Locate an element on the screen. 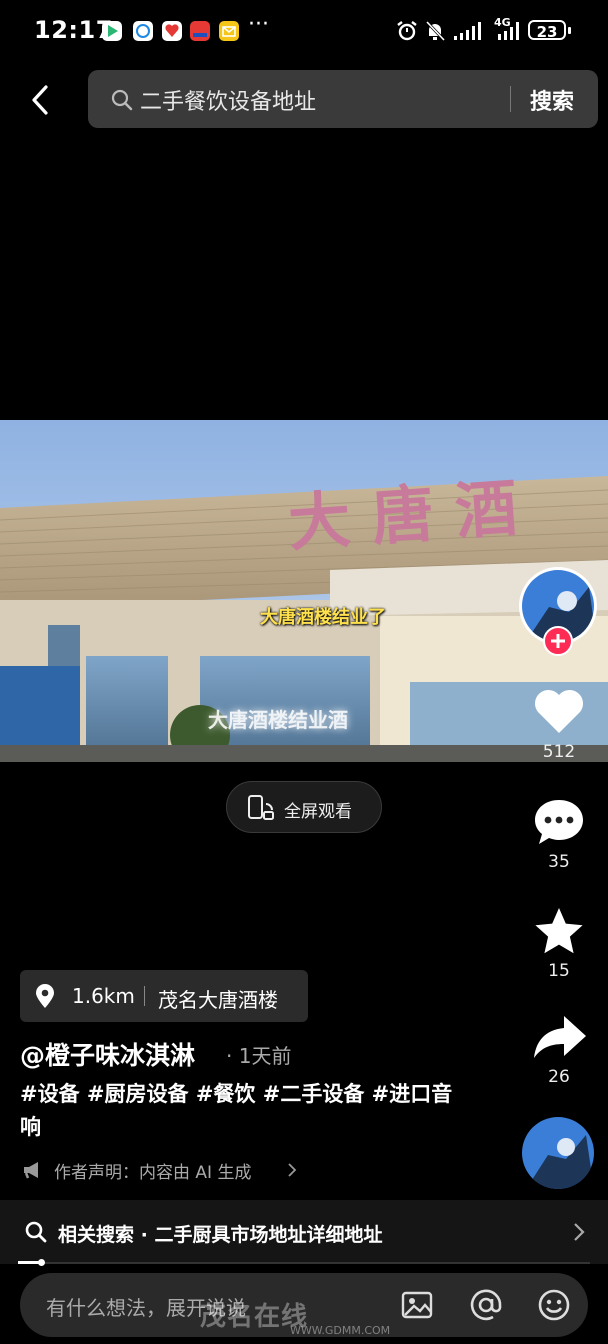 This screenshot has width=608, height=1344. share-count: 26 is located at coordinates (559, 1077).